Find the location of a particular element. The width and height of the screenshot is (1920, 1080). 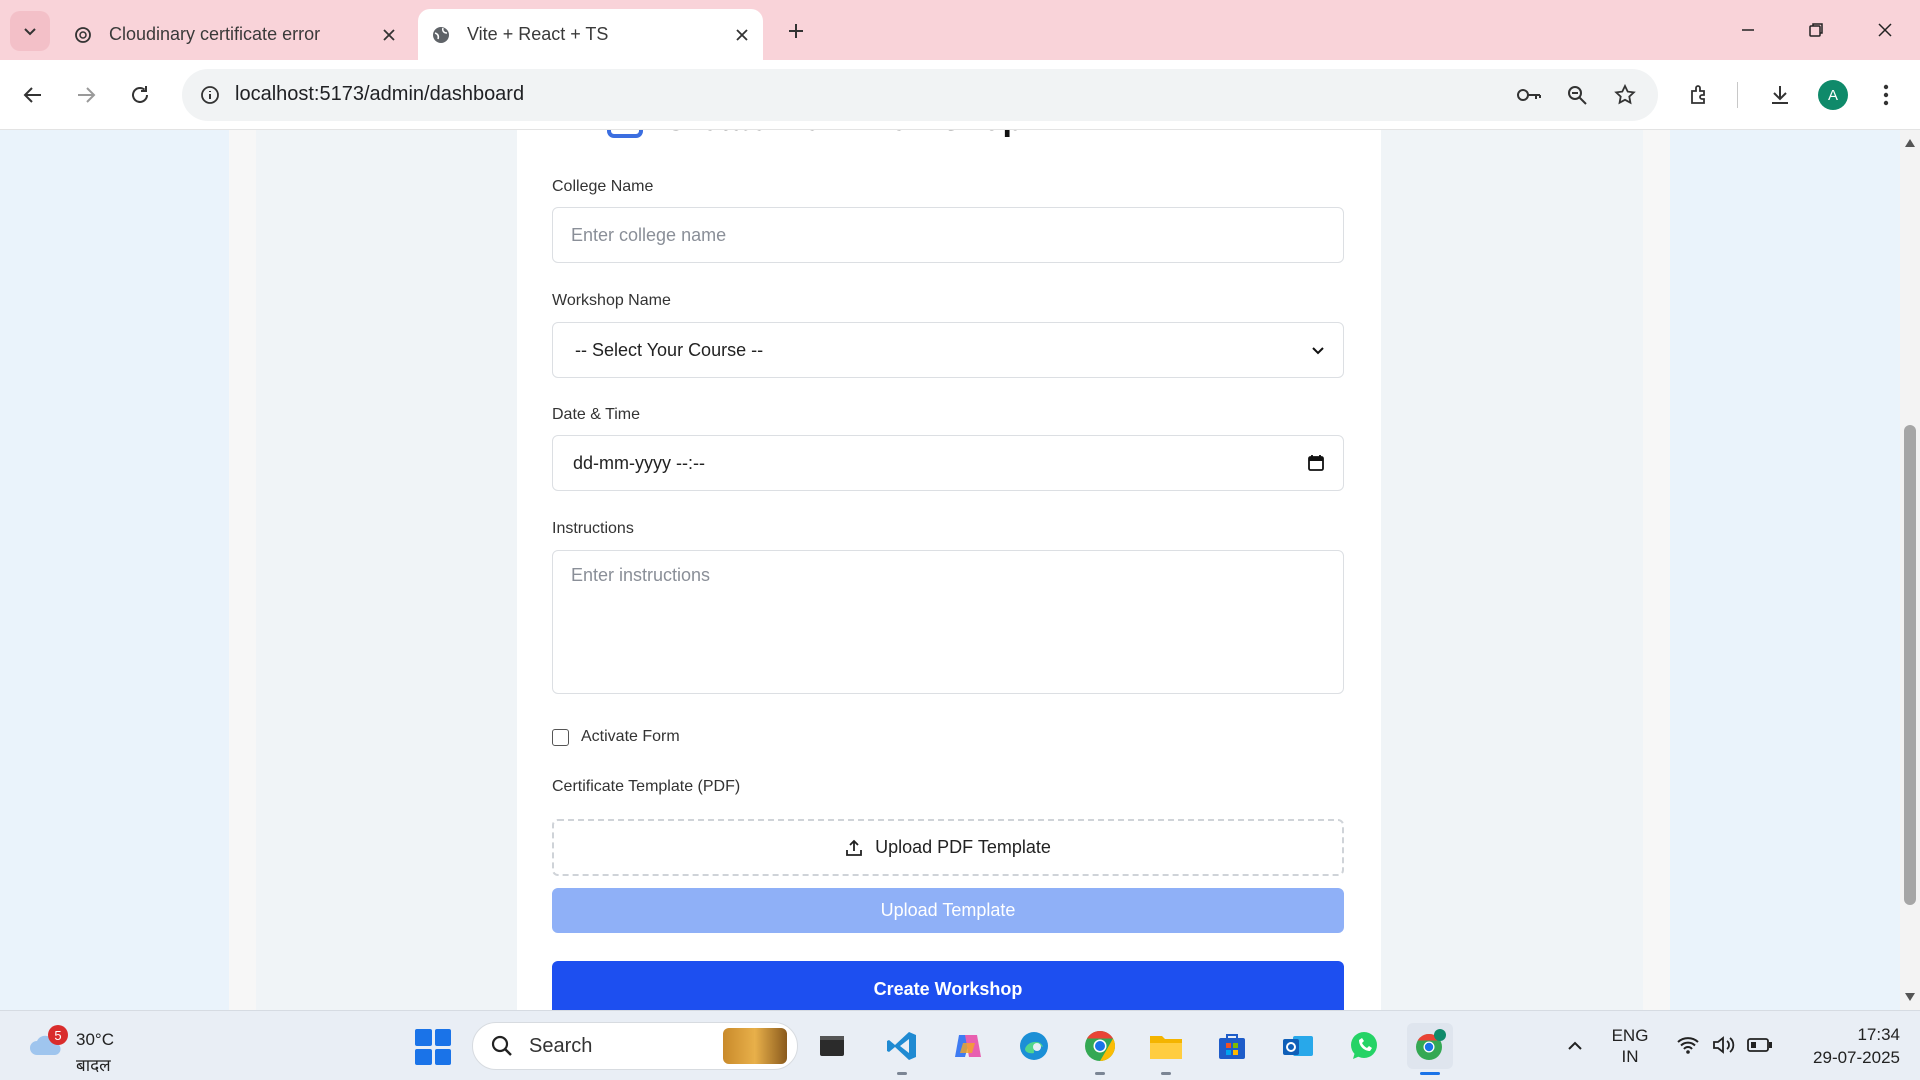

datetime-label: Date & Time is located at coordinates (596, 414).